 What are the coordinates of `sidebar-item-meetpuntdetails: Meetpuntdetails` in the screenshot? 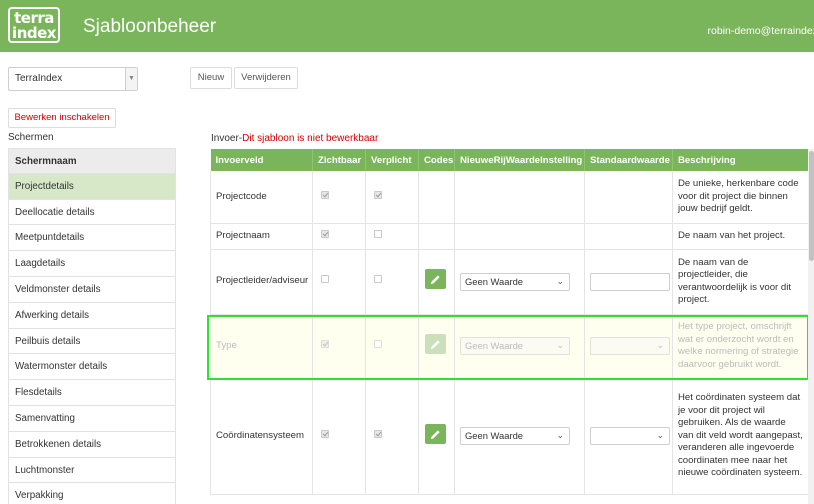 It's located at (92, 238).